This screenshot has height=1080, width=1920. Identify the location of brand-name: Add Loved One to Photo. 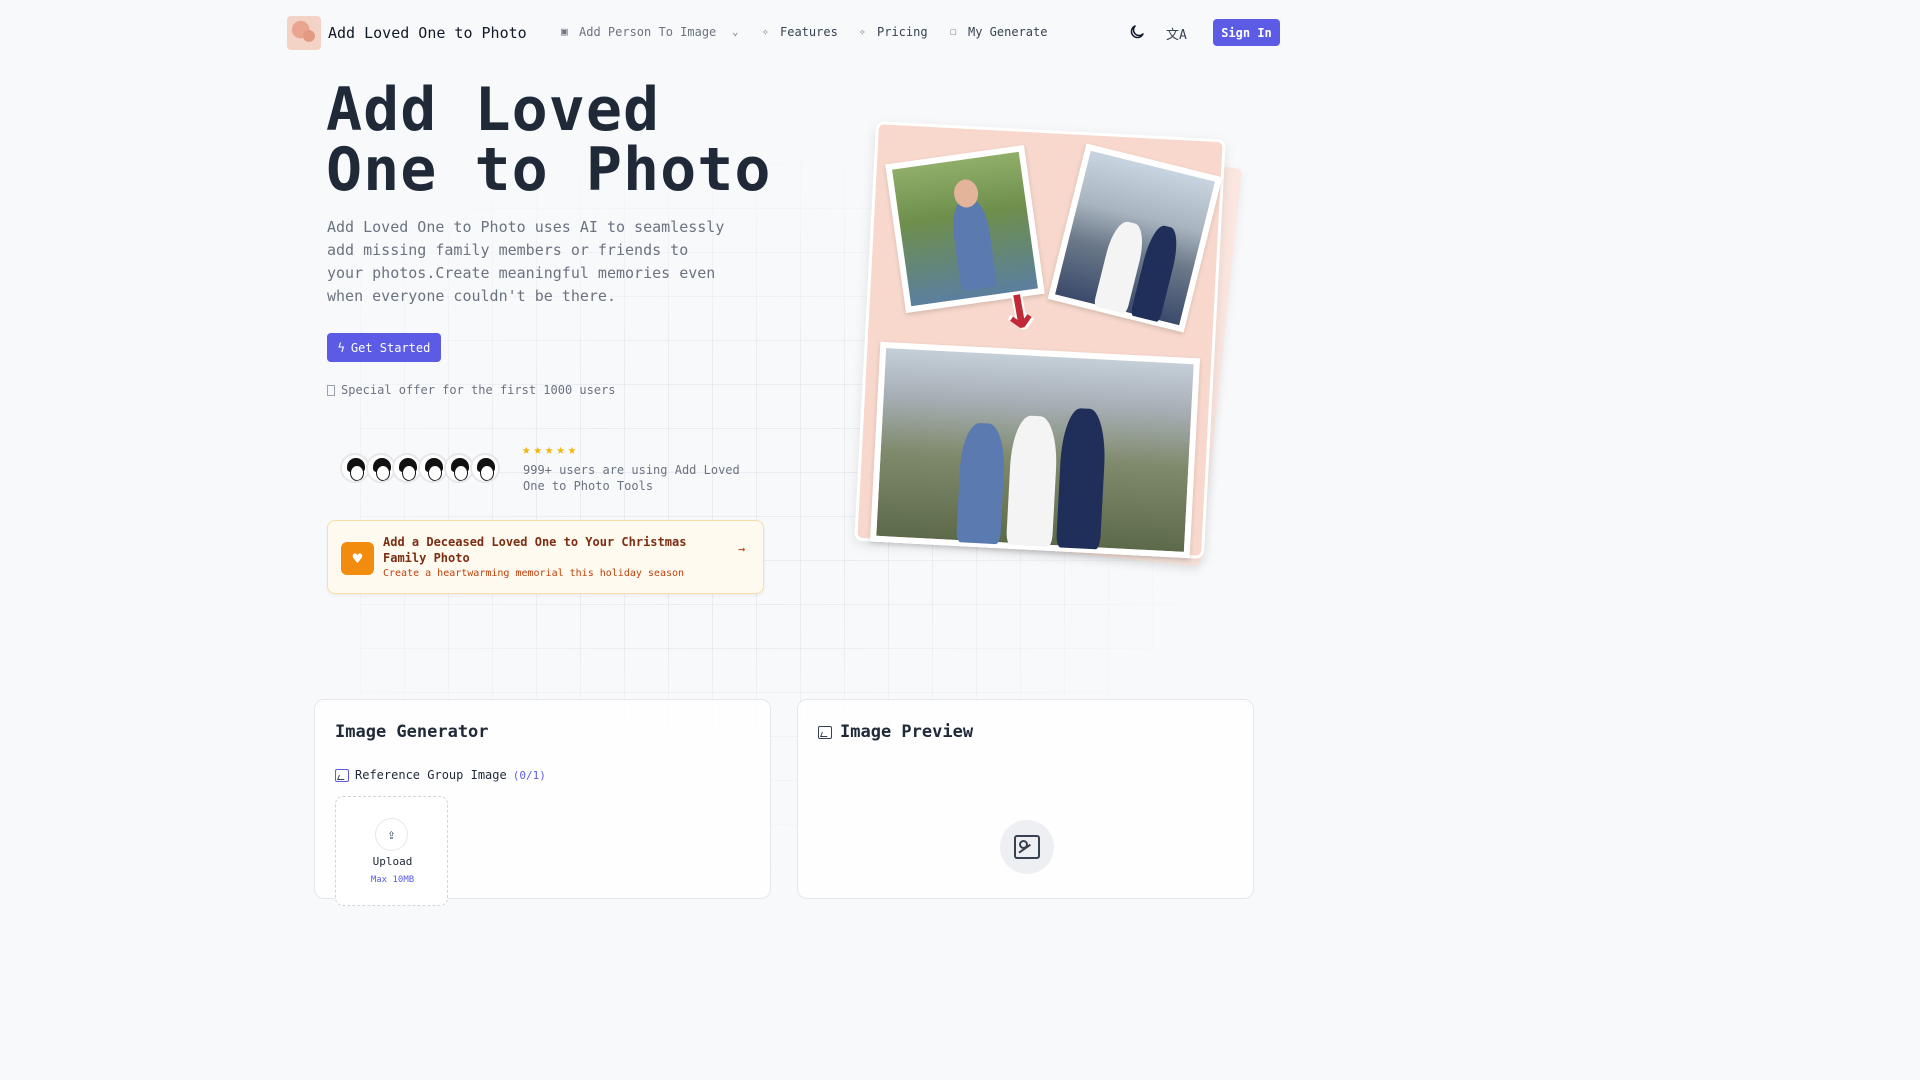
(427, 33).